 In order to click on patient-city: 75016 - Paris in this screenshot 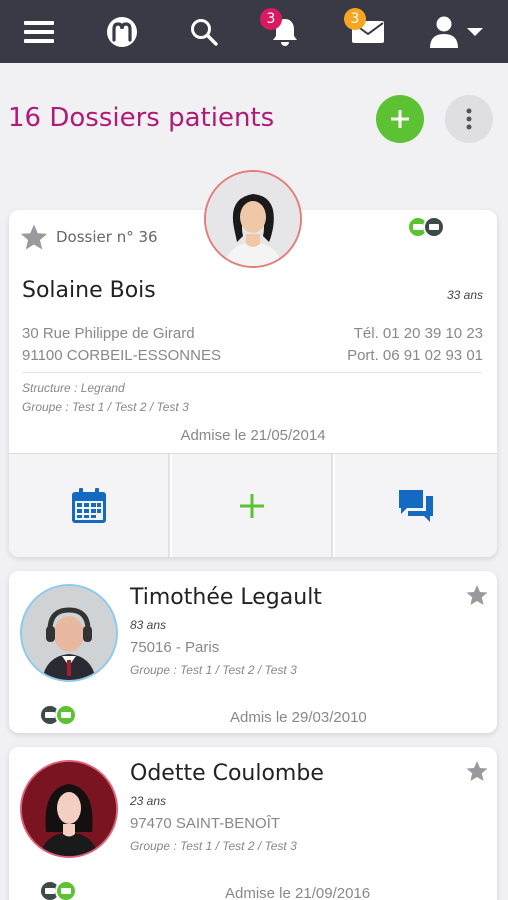, I will do `click(175, 647)`.